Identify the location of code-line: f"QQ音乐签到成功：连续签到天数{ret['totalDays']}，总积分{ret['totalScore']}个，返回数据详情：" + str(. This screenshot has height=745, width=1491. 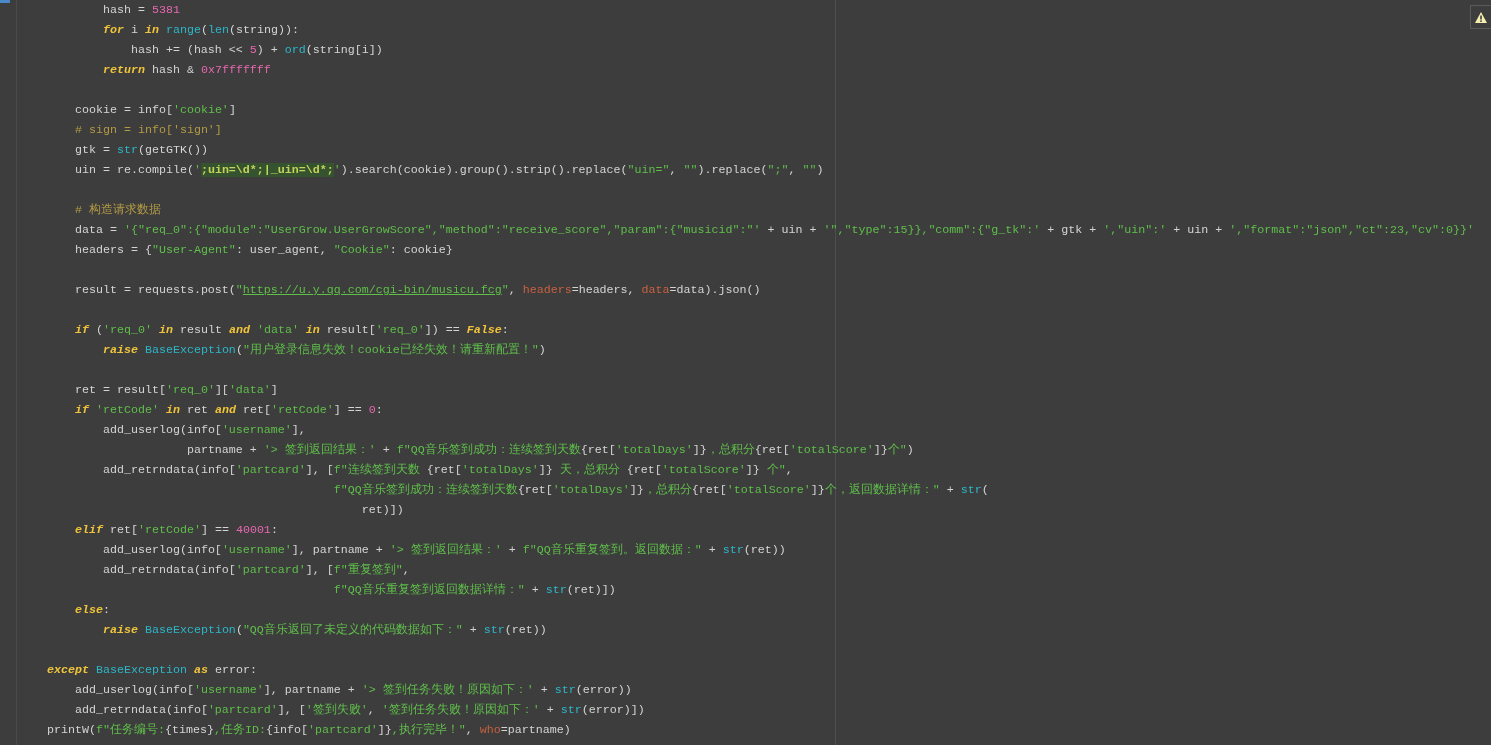
(661, 490).